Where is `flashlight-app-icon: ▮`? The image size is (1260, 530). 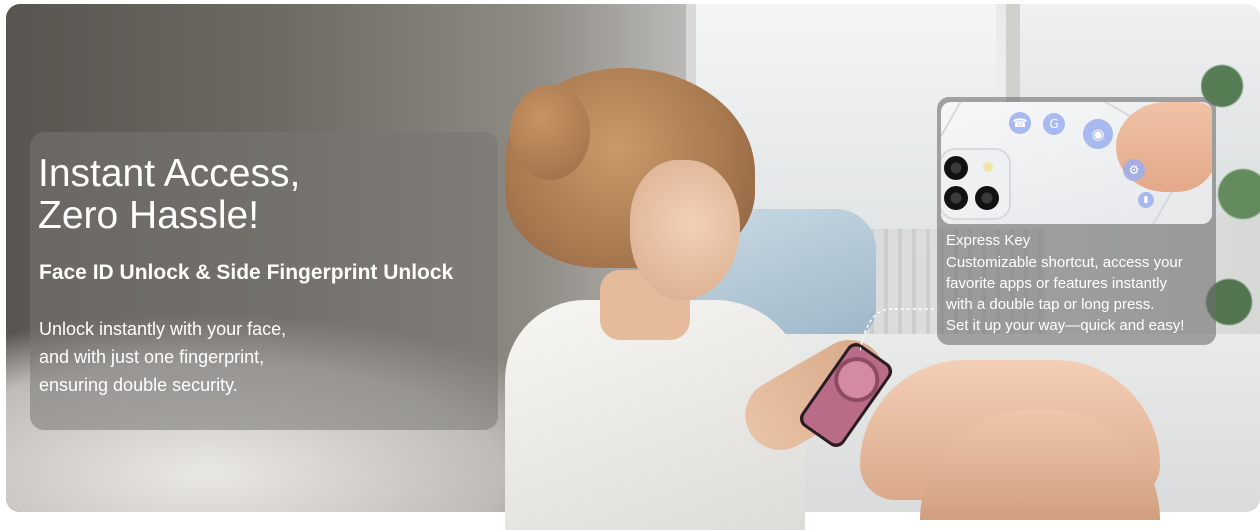 flashlight-app-icon: ▮ is located at coordinates (1146, 200).